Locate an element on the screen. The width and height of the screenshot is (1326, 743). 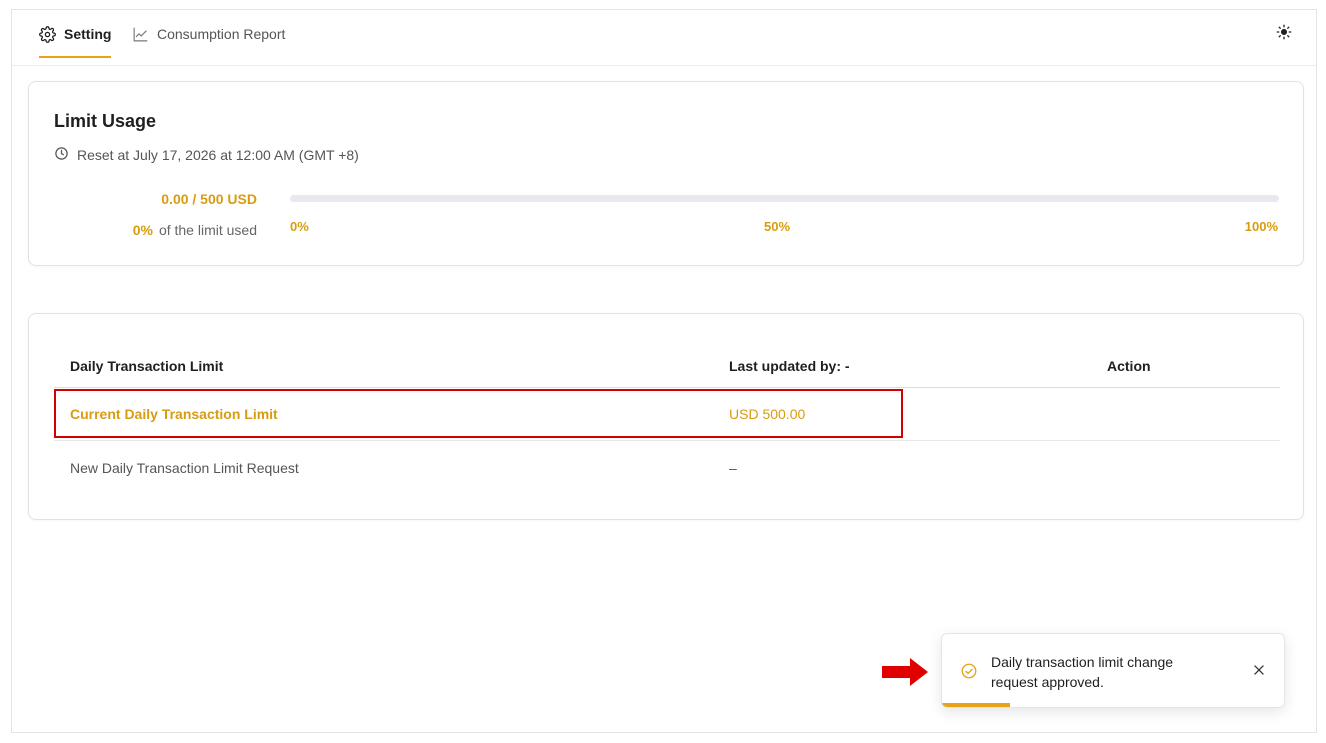
usage-progress-bar is located at coordinates (784, 198).